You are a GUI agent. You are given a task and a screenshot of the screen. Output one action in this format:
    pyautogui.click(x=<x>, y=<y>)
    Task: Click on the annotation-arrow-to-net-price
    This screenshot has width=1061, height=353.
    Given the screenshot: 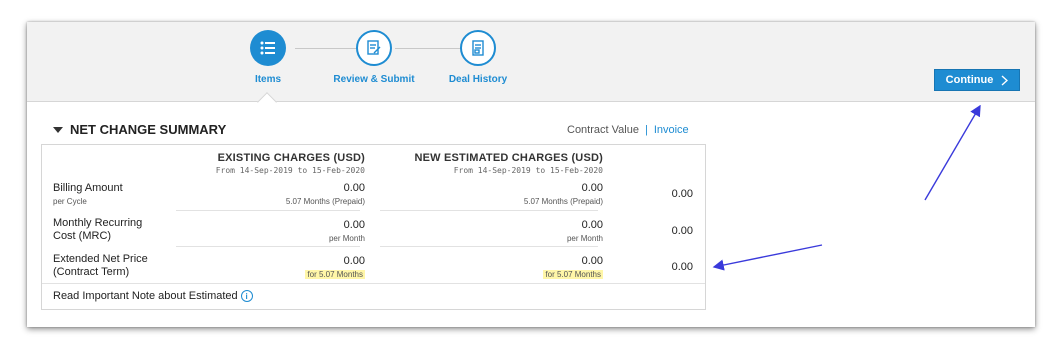 What is the action you would take?
    pyautogui.click(x=767, y=257)
    